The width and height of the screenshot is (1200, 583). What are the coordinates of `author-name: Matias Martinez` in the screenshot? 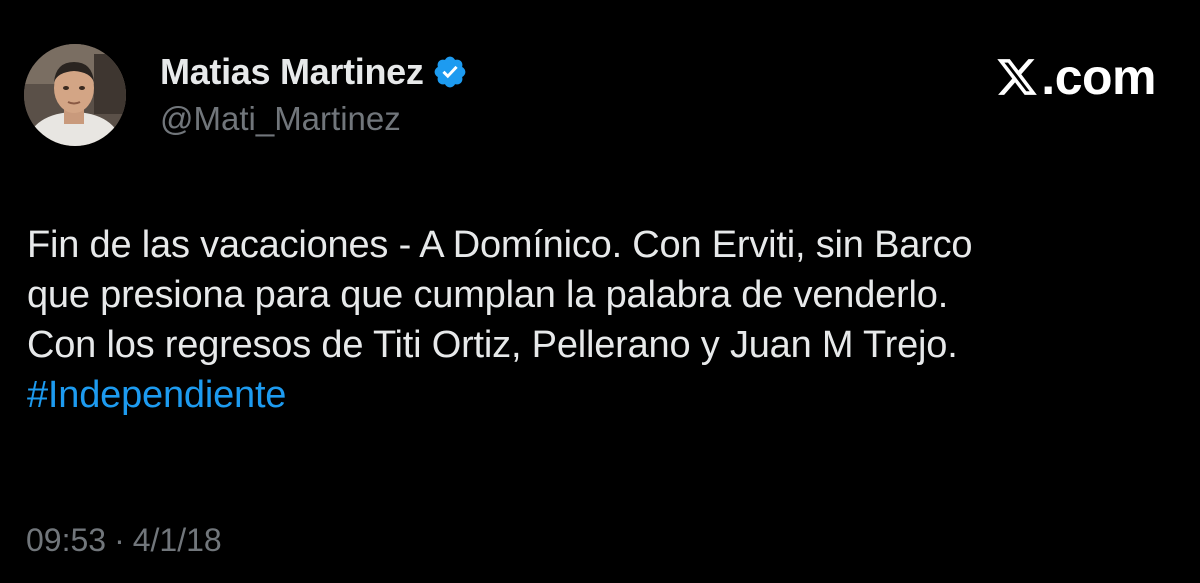 It's located at (292, 72).